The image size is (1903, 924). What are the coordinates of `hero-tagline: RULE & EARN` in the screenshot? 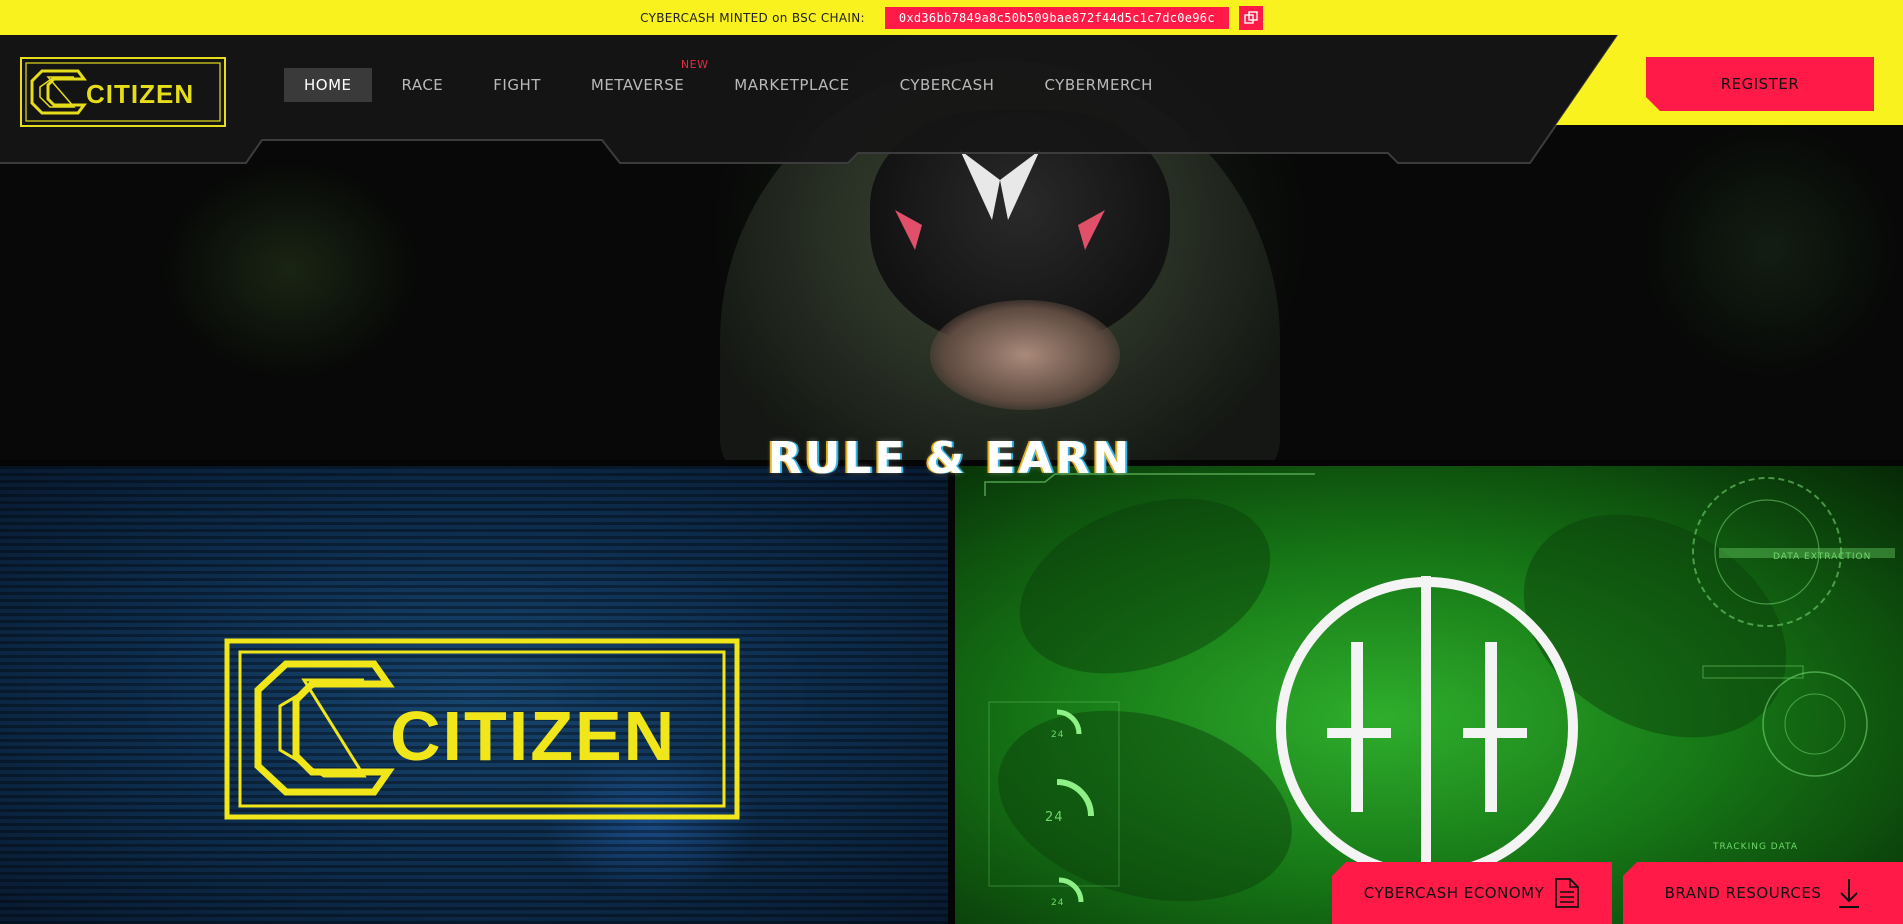 It's located at (950, 458).